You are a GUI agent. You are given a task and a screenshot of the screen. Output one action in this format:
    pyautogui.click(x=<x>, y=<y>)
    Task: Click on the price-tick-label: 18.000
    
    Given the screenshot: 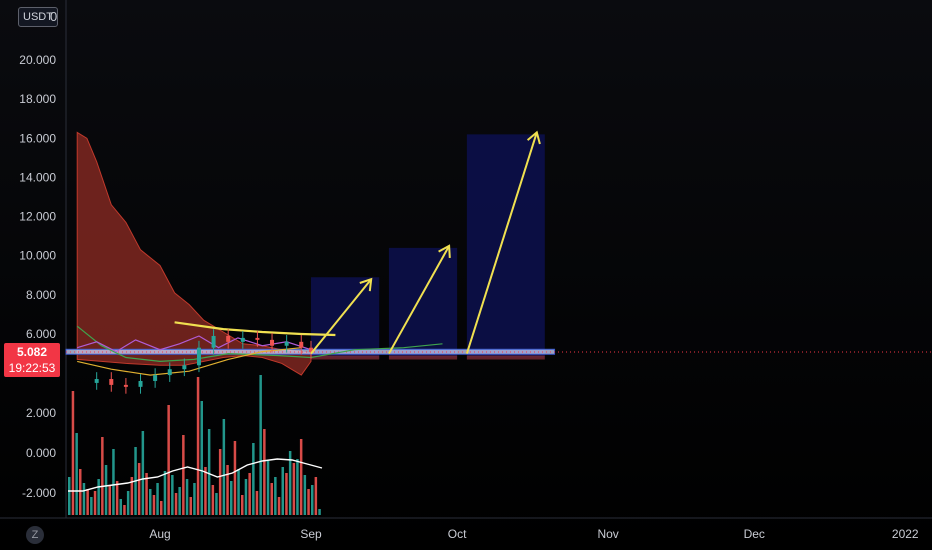 What is the action you would take?
    pyautogui.click(x=37, y=99)
    